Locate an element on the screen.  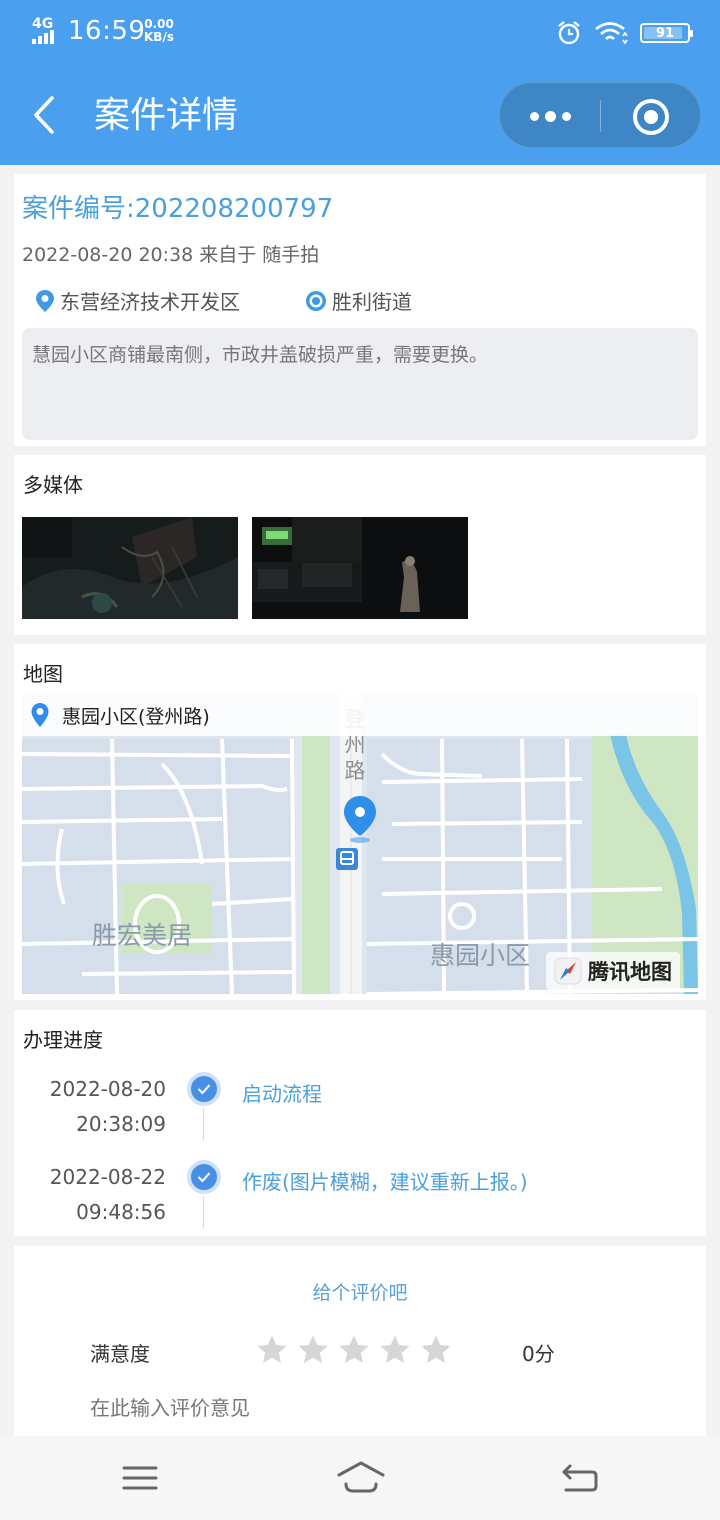
target-location-icon is located at coordinates (316, 300).